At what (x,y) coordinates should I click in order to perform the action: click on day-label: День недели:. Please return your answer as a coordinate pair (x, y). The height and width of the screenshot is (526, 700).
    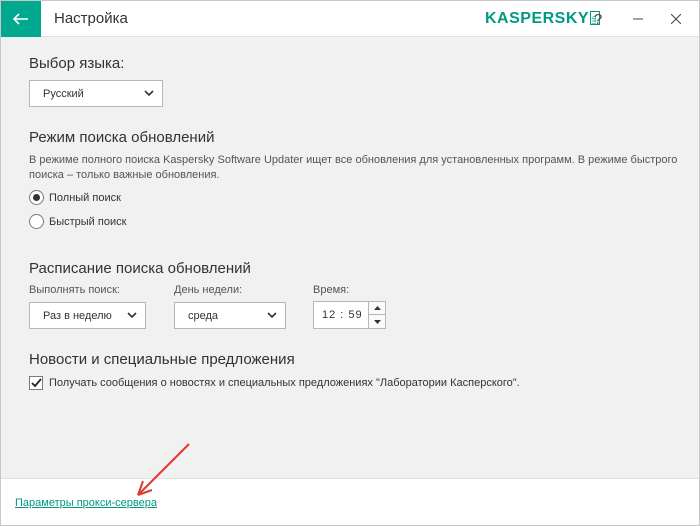
    Looking at the image, I should click on (208, 290).